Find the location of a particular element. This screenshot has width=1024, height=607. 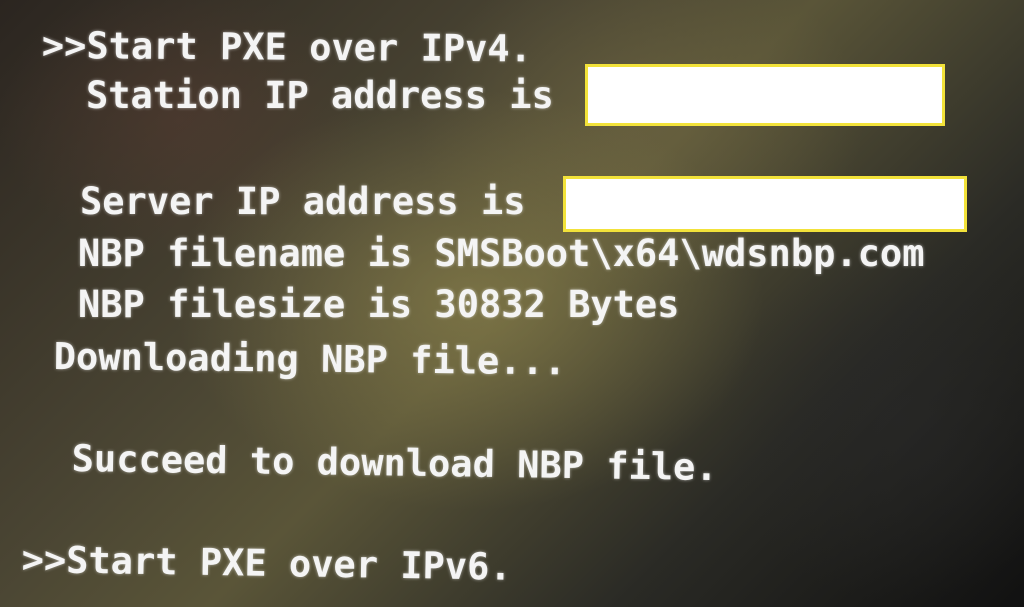

station-ip-redaction is located at coordinates (765, 95).